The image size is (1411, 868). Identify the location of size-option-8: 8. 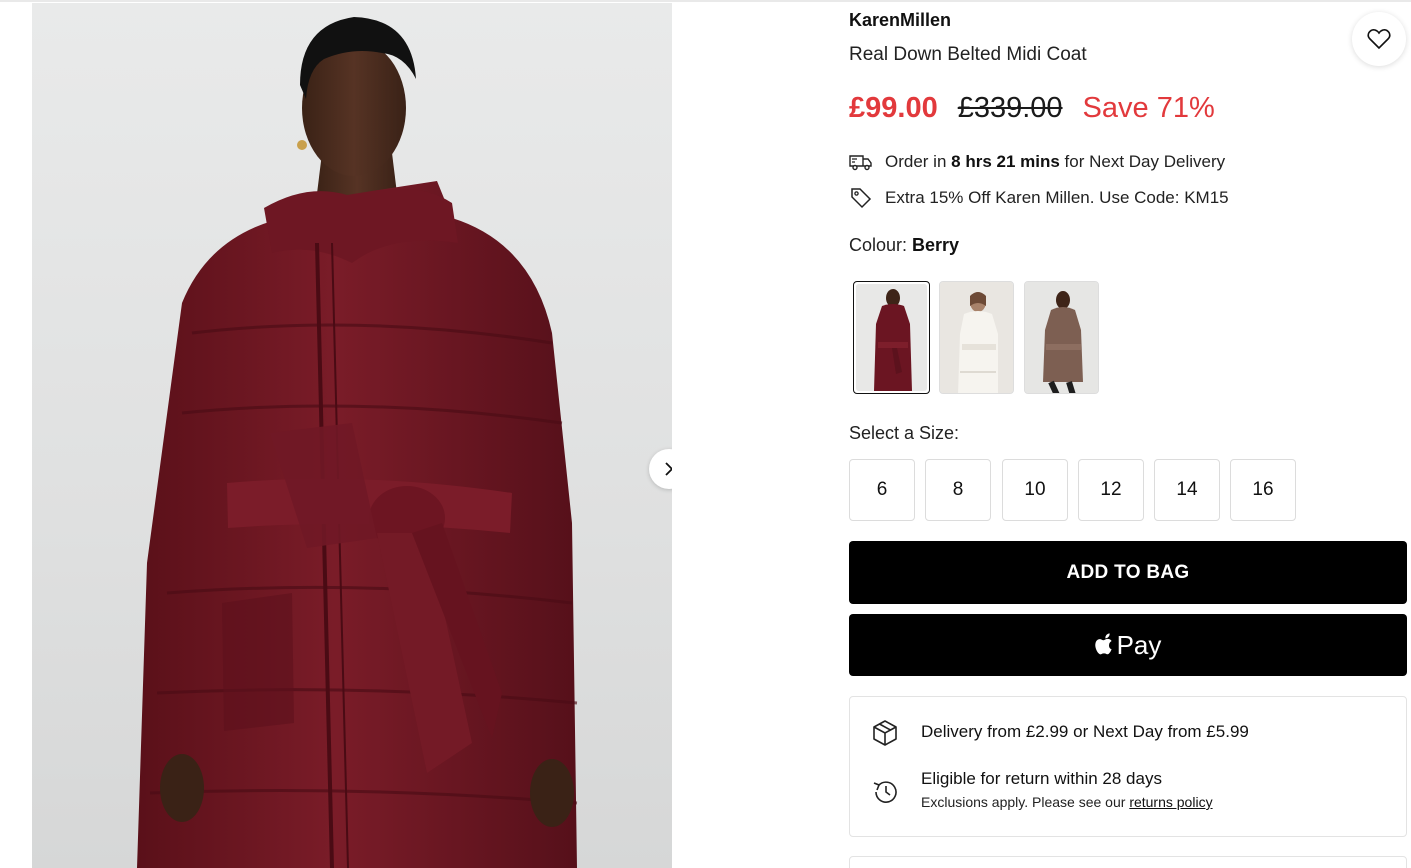
(958, 490).